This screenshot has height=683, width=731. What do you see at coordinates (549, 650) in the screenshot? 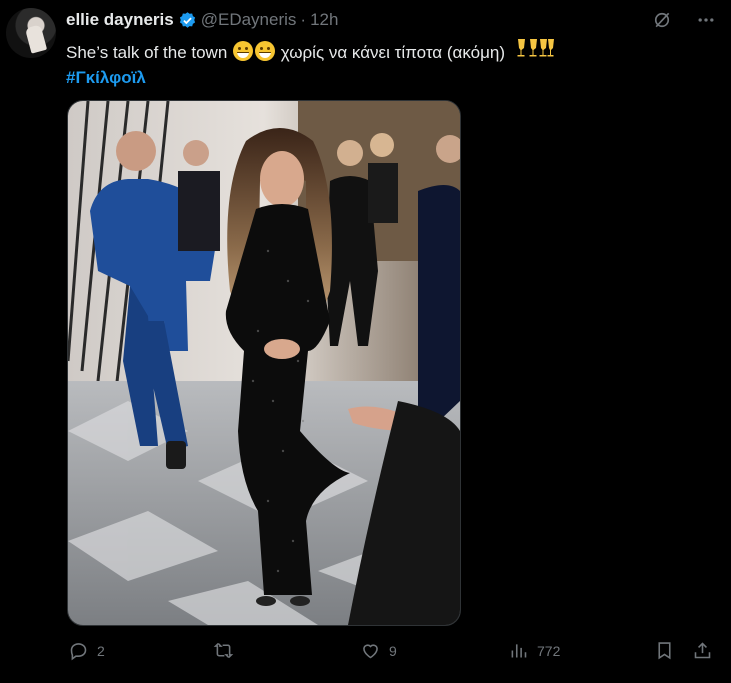
I see `views-count: 772` at bounding box center [549, 650].